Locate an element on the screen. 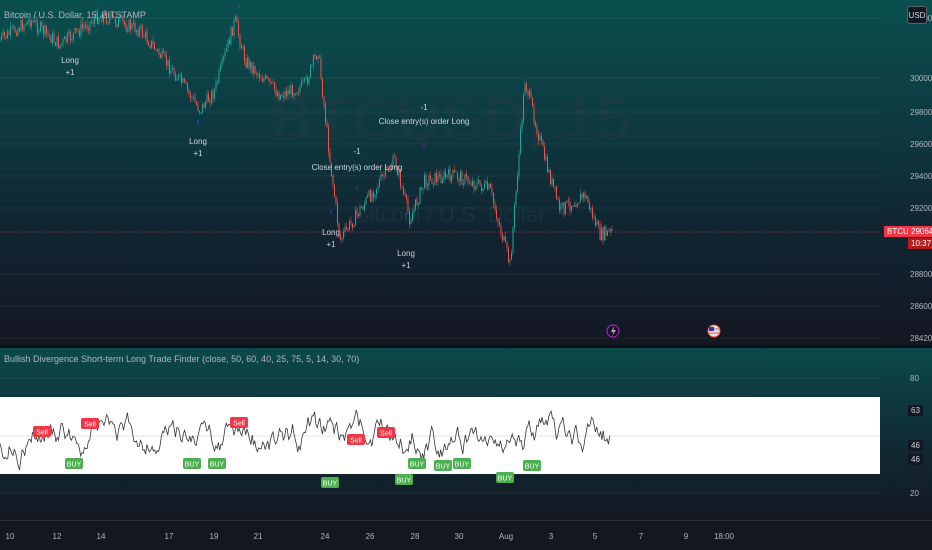  time-tick-label: 30 is located at coordinates (459, 536).